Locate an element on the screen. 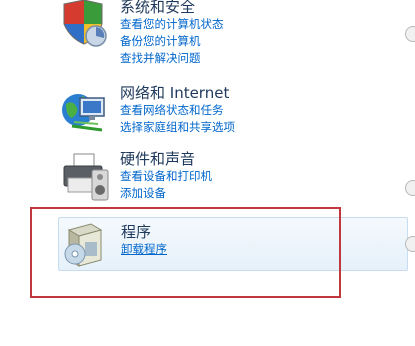 The image size is (415, 346). shield-icon is located at coordinates (84, 25).